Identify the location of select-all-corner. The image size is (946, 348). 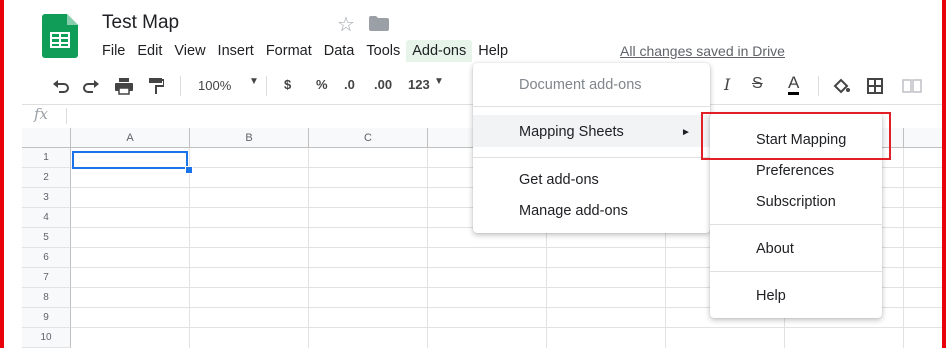
(46, 138).